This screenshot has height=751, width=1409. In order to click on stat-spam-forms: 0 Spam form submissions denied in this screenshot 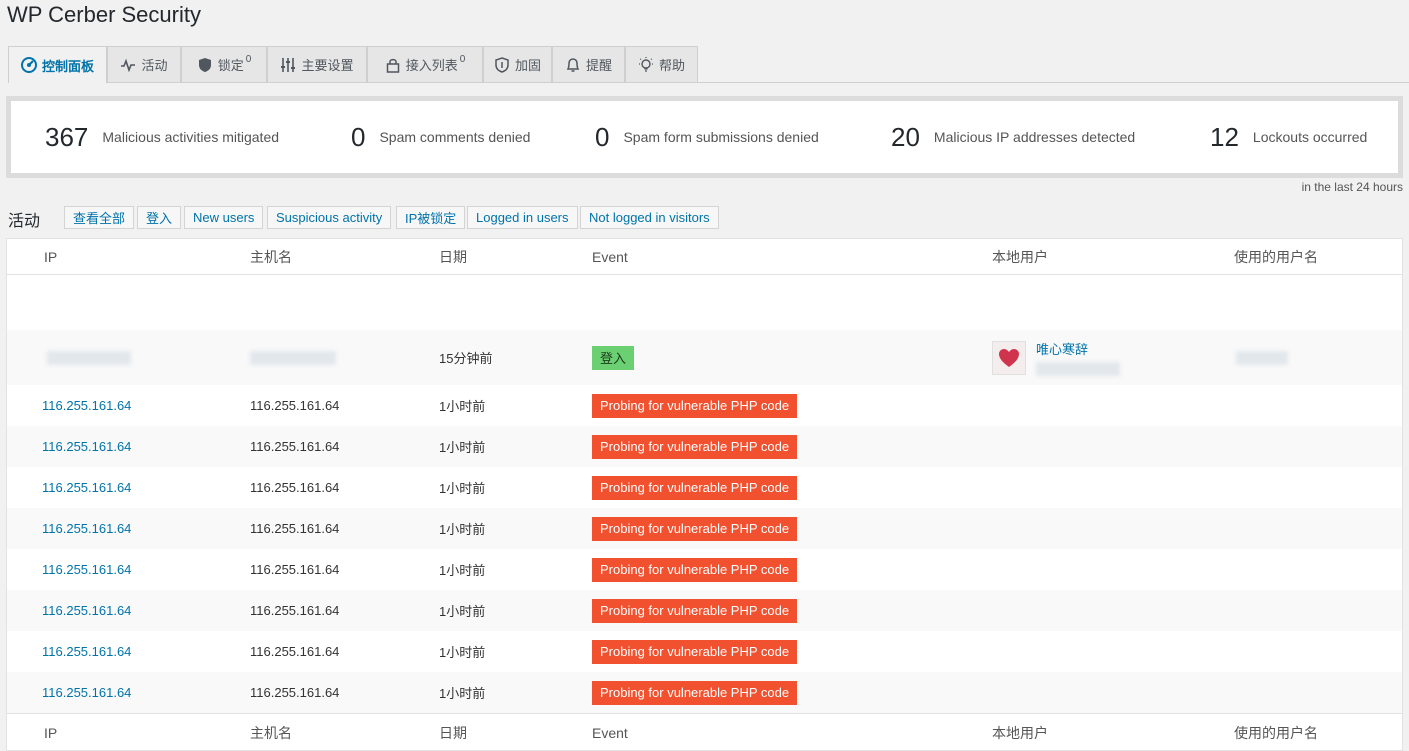, I will do `click(707, 137)`.